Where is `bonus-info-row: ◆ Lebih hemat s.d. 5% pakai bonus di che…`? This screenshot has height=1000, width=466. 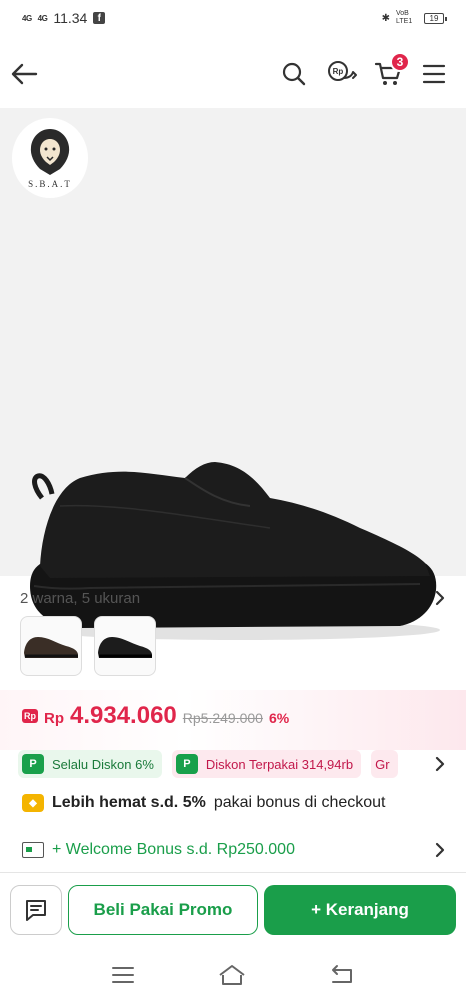
bonus-info-row: ◆ Lebih hemat s.d. 5% pakai bonus di che… is located at coordinates (203, 803).